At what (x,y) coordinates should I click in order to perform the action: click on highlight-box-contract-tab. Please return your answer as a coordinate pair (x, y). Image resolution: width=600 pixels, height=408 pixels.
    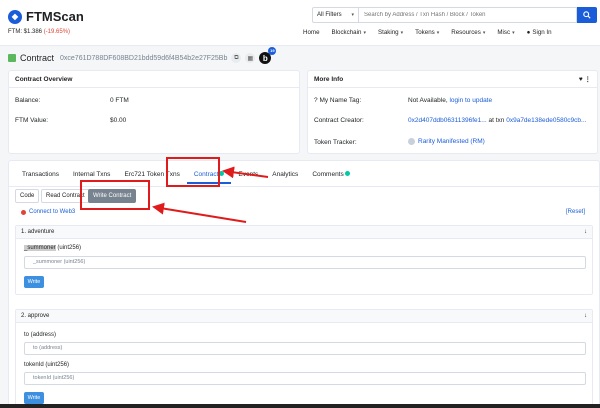
    Looking at the image, I should click on (193, 172).